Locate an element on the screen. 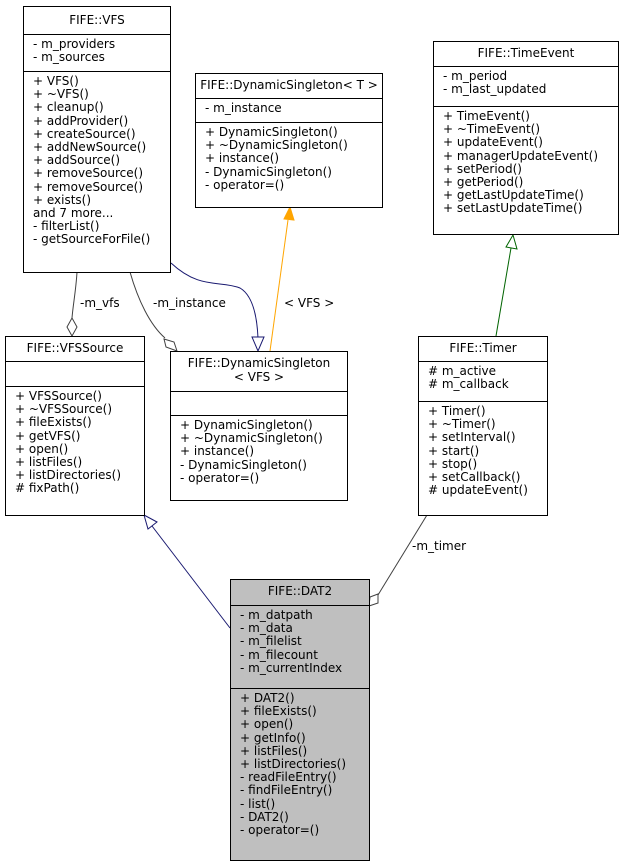  edge-m-vfs is located at coordinates (74, 295).